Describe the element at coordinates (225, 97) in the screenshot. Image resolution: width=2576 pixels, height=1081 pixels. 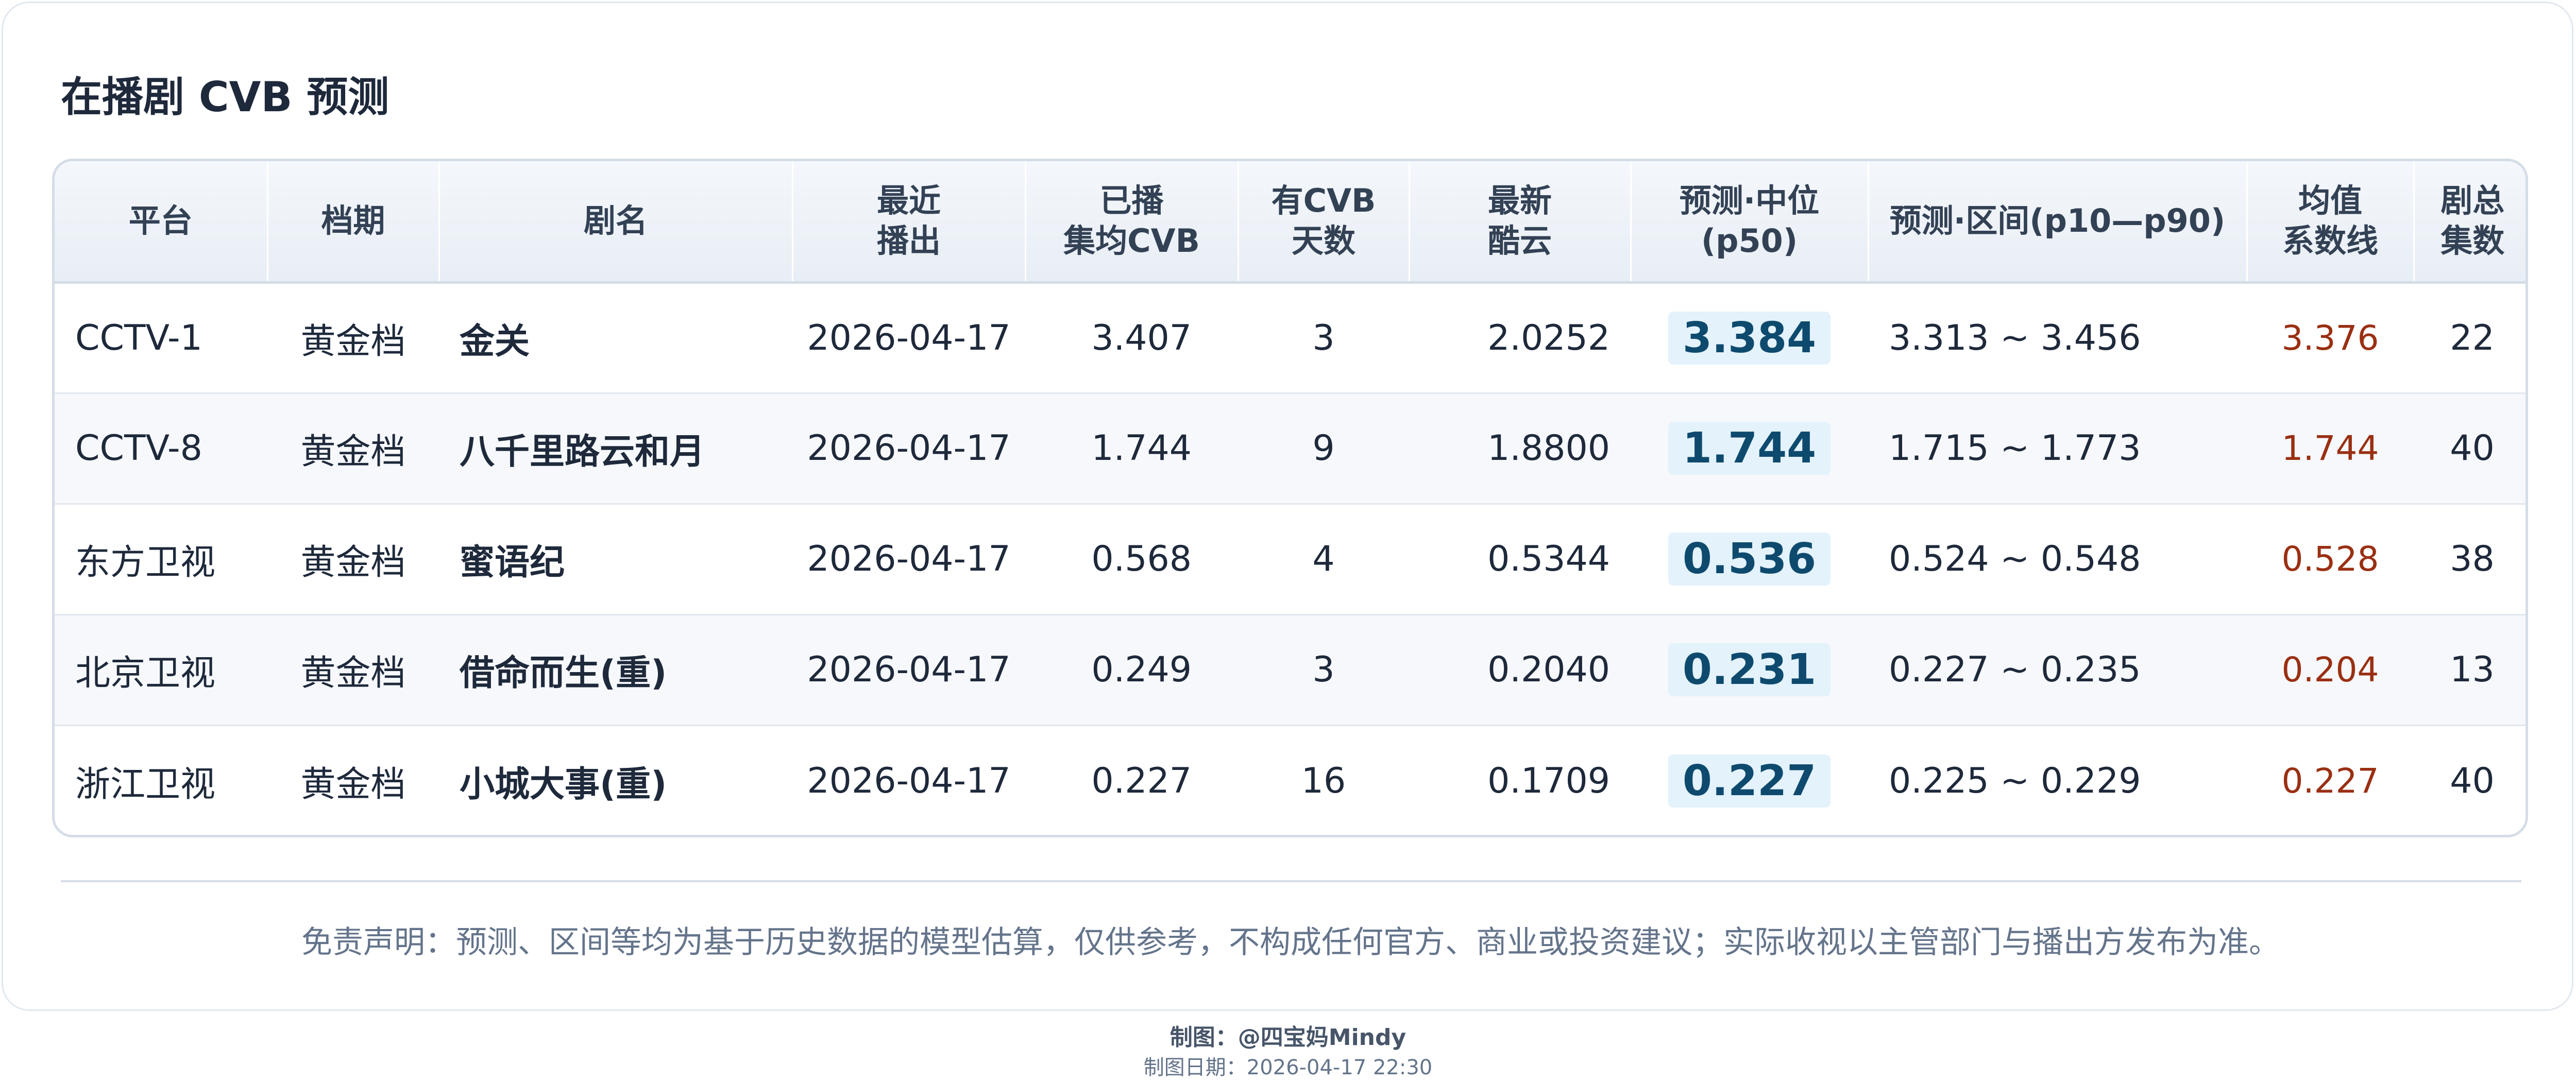
I see `page-title: 在播剧 CVB 预测` at that location.